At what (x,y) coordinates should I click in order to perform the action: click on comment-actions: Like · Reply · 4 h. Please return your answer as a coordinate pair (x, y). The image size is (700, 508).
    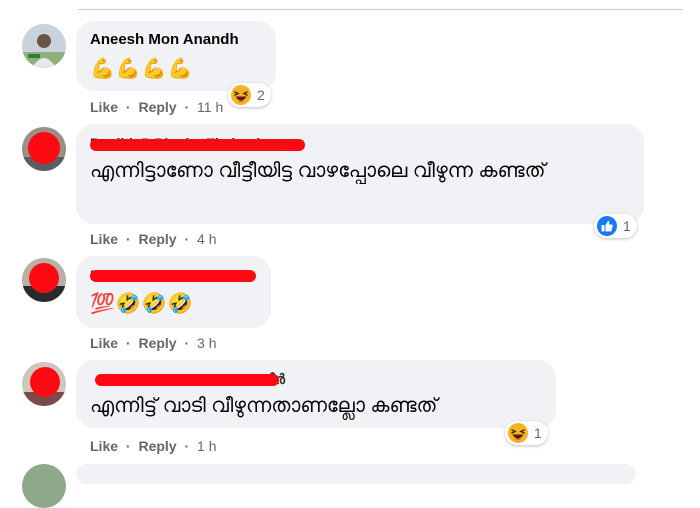
    Looking at the image, I should click on (153, 239).